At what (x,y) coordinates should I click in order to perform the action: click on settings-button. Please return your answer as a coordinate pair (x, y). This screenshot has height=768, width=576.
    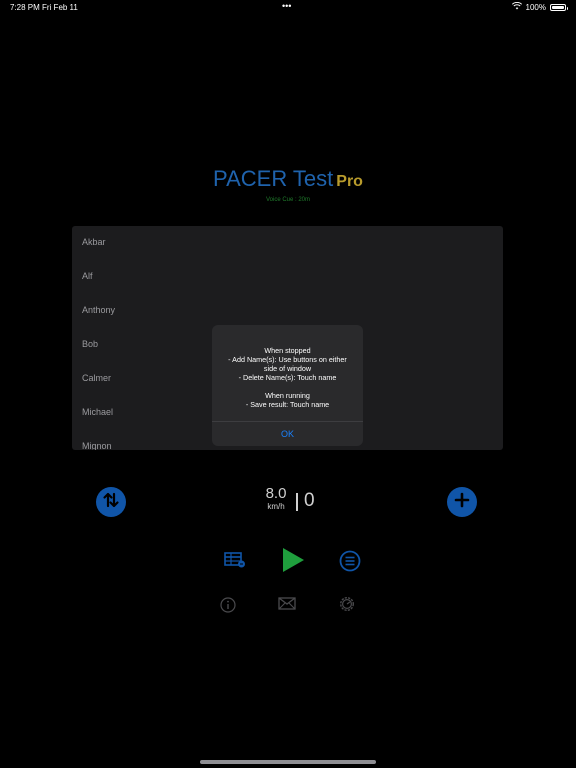
    Looking at the image, I should click on (347, 606).